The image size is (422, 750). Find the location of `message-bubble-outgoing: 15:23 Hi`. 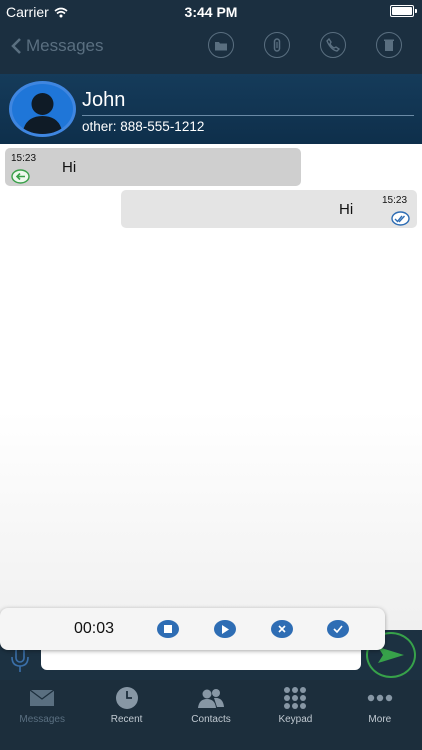

message-bubble-outgoing: 15:23 Hi is located at coordinates (269, 209).